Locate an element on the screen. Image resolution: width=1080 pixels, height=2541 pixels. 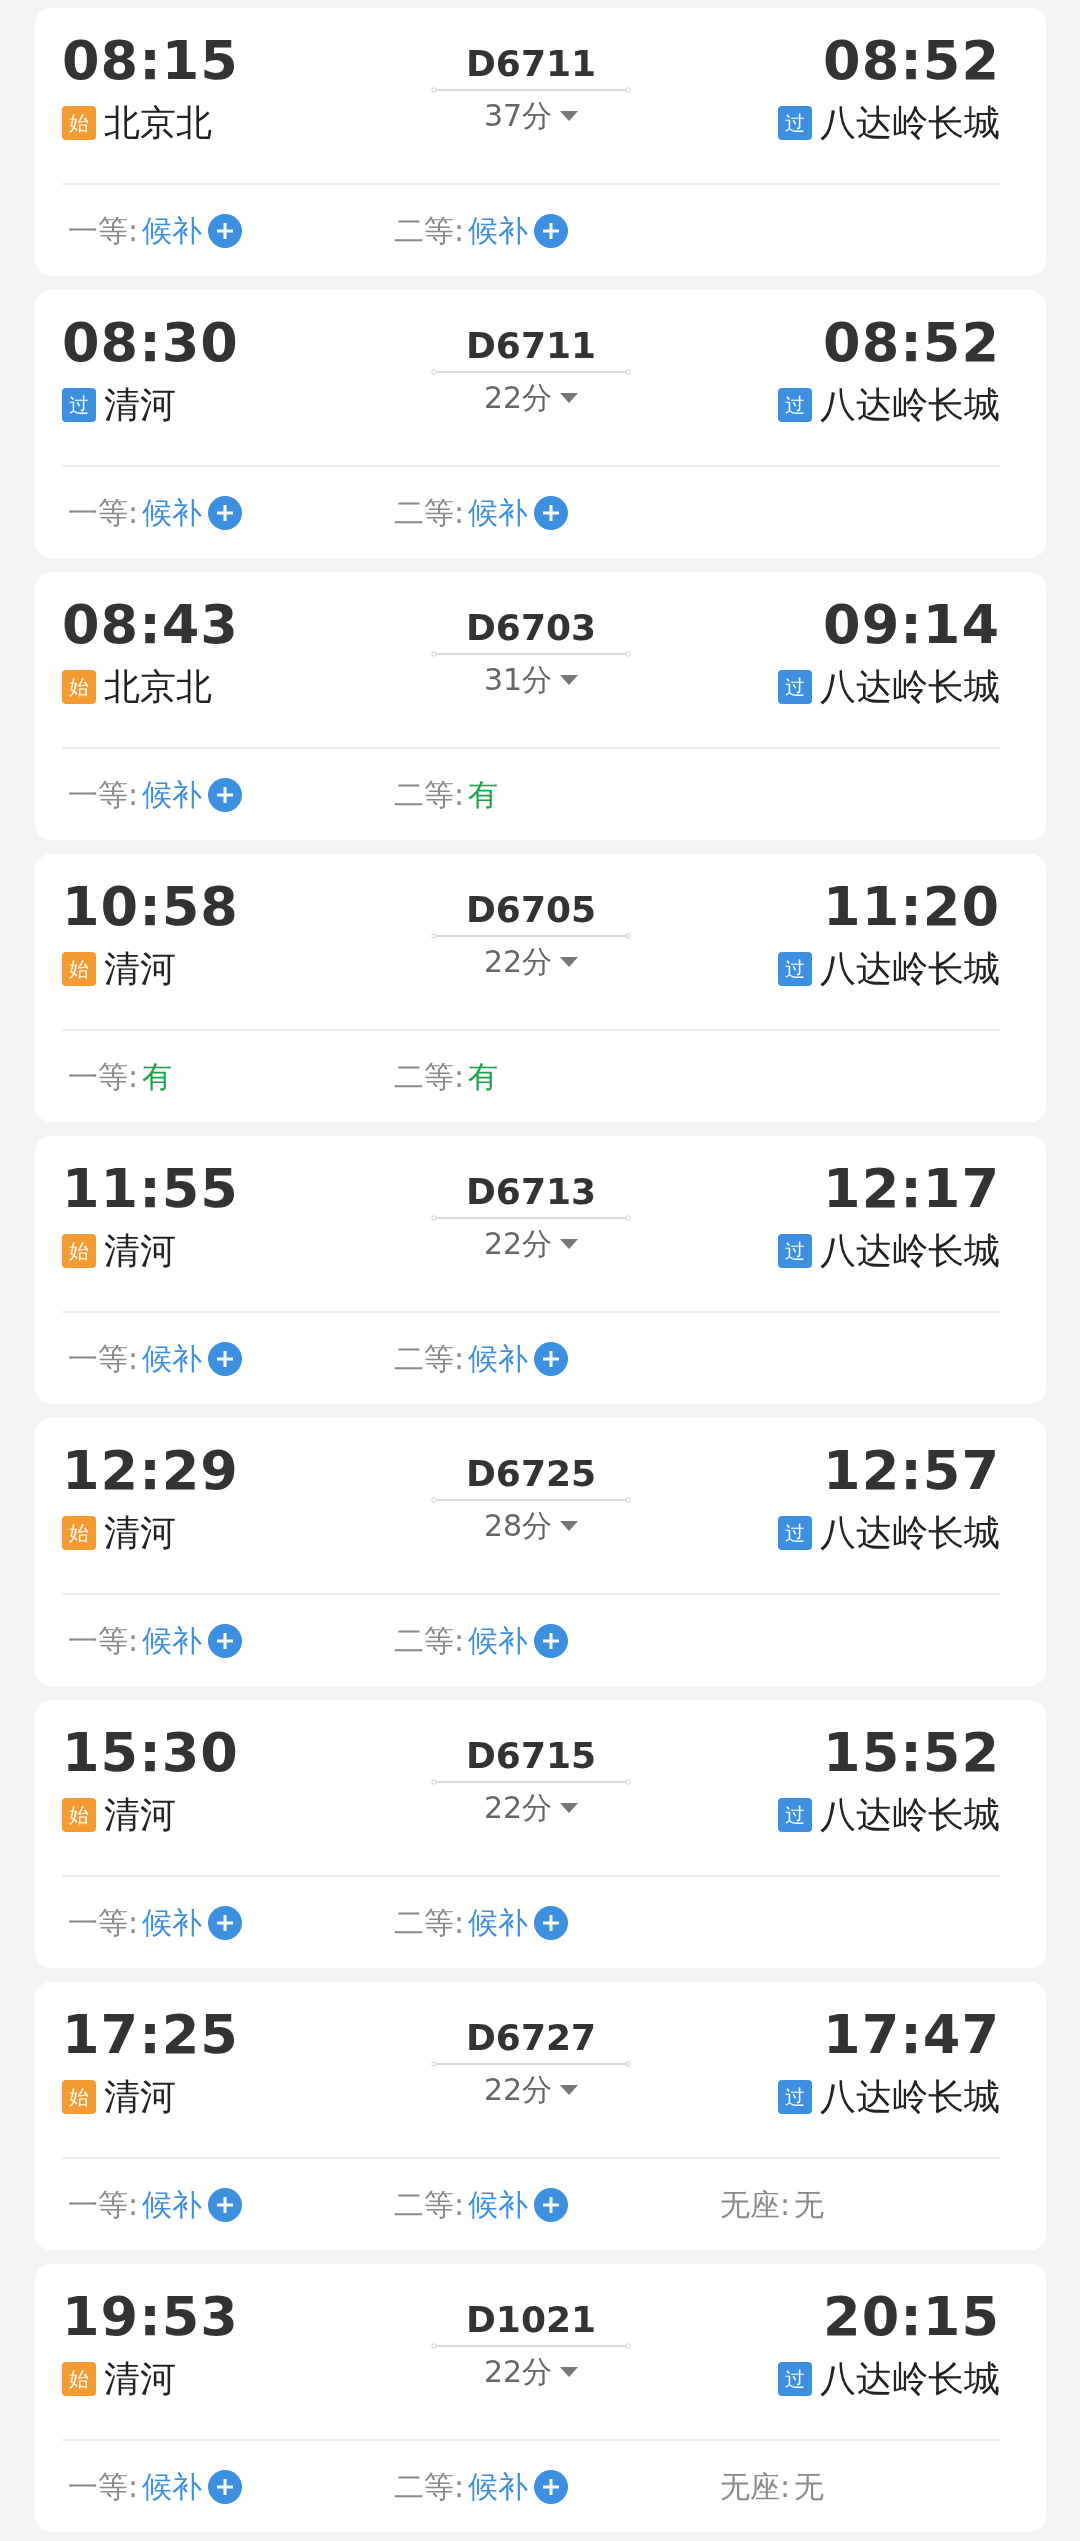
train-card: 19:53 始 清河 D1021 22分 20:15 过 八达岭长城 一等:候补 二等:候补 无座:无 is located at coordinates (540, 2398).